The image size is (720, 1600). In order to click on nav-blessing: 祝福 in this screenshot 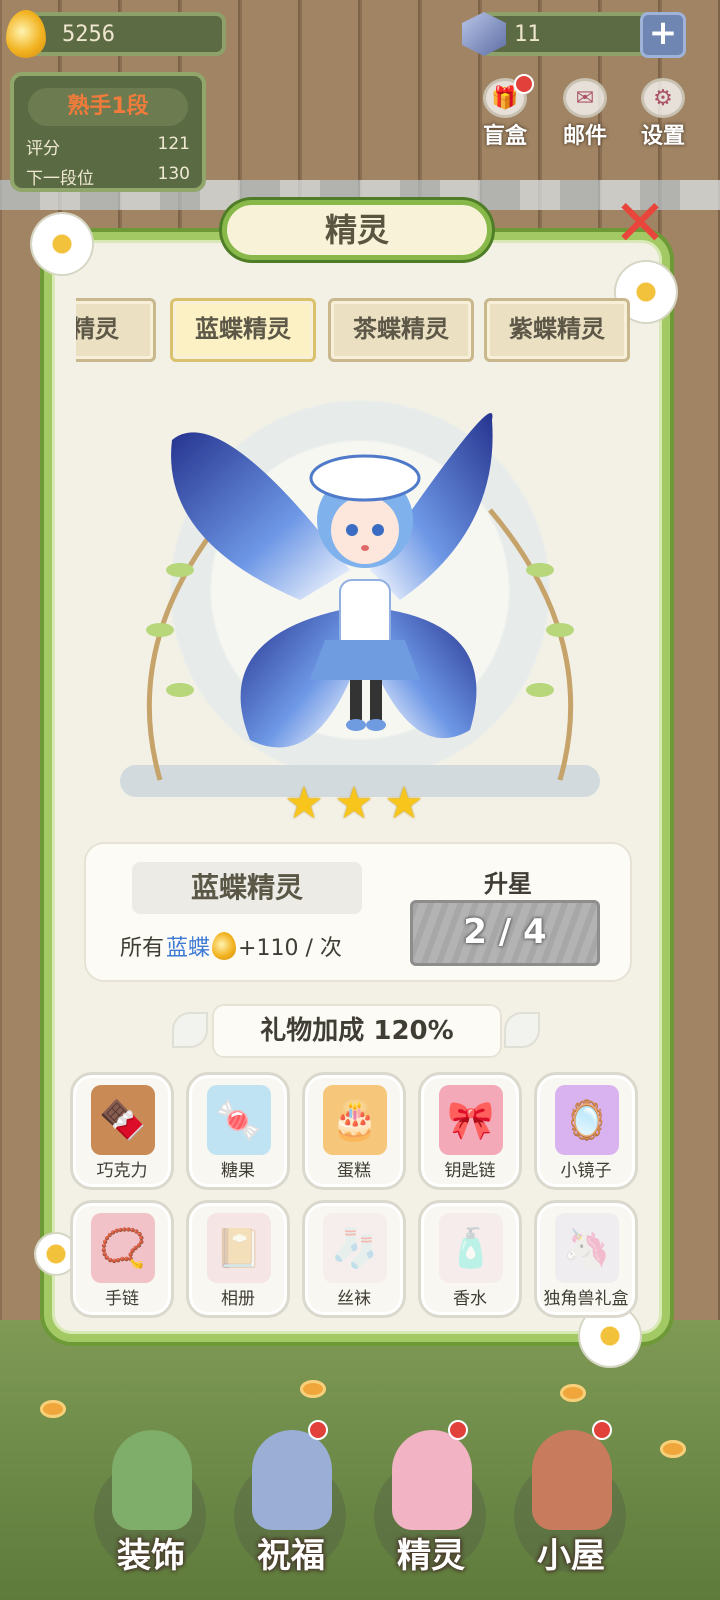, I will do `click(291, 1505)`.